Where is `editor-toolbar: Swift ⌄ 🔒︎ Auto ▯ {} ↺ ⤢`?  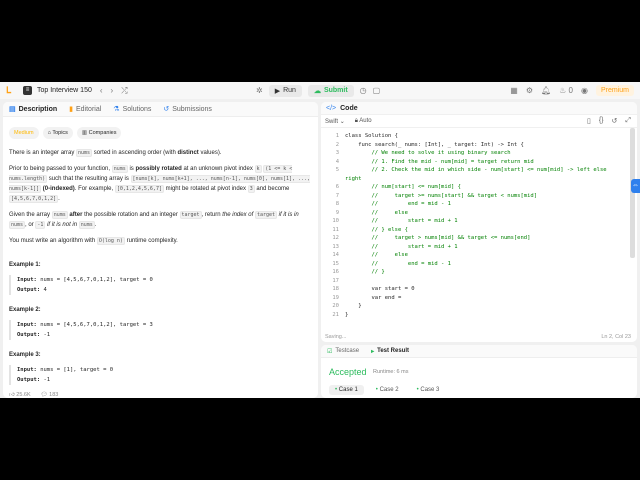 editor-toolbar: Swift ⌄ 🔒︎ Auto ▯ {} ↺ ⤢ is located at coordinates (479, 121).